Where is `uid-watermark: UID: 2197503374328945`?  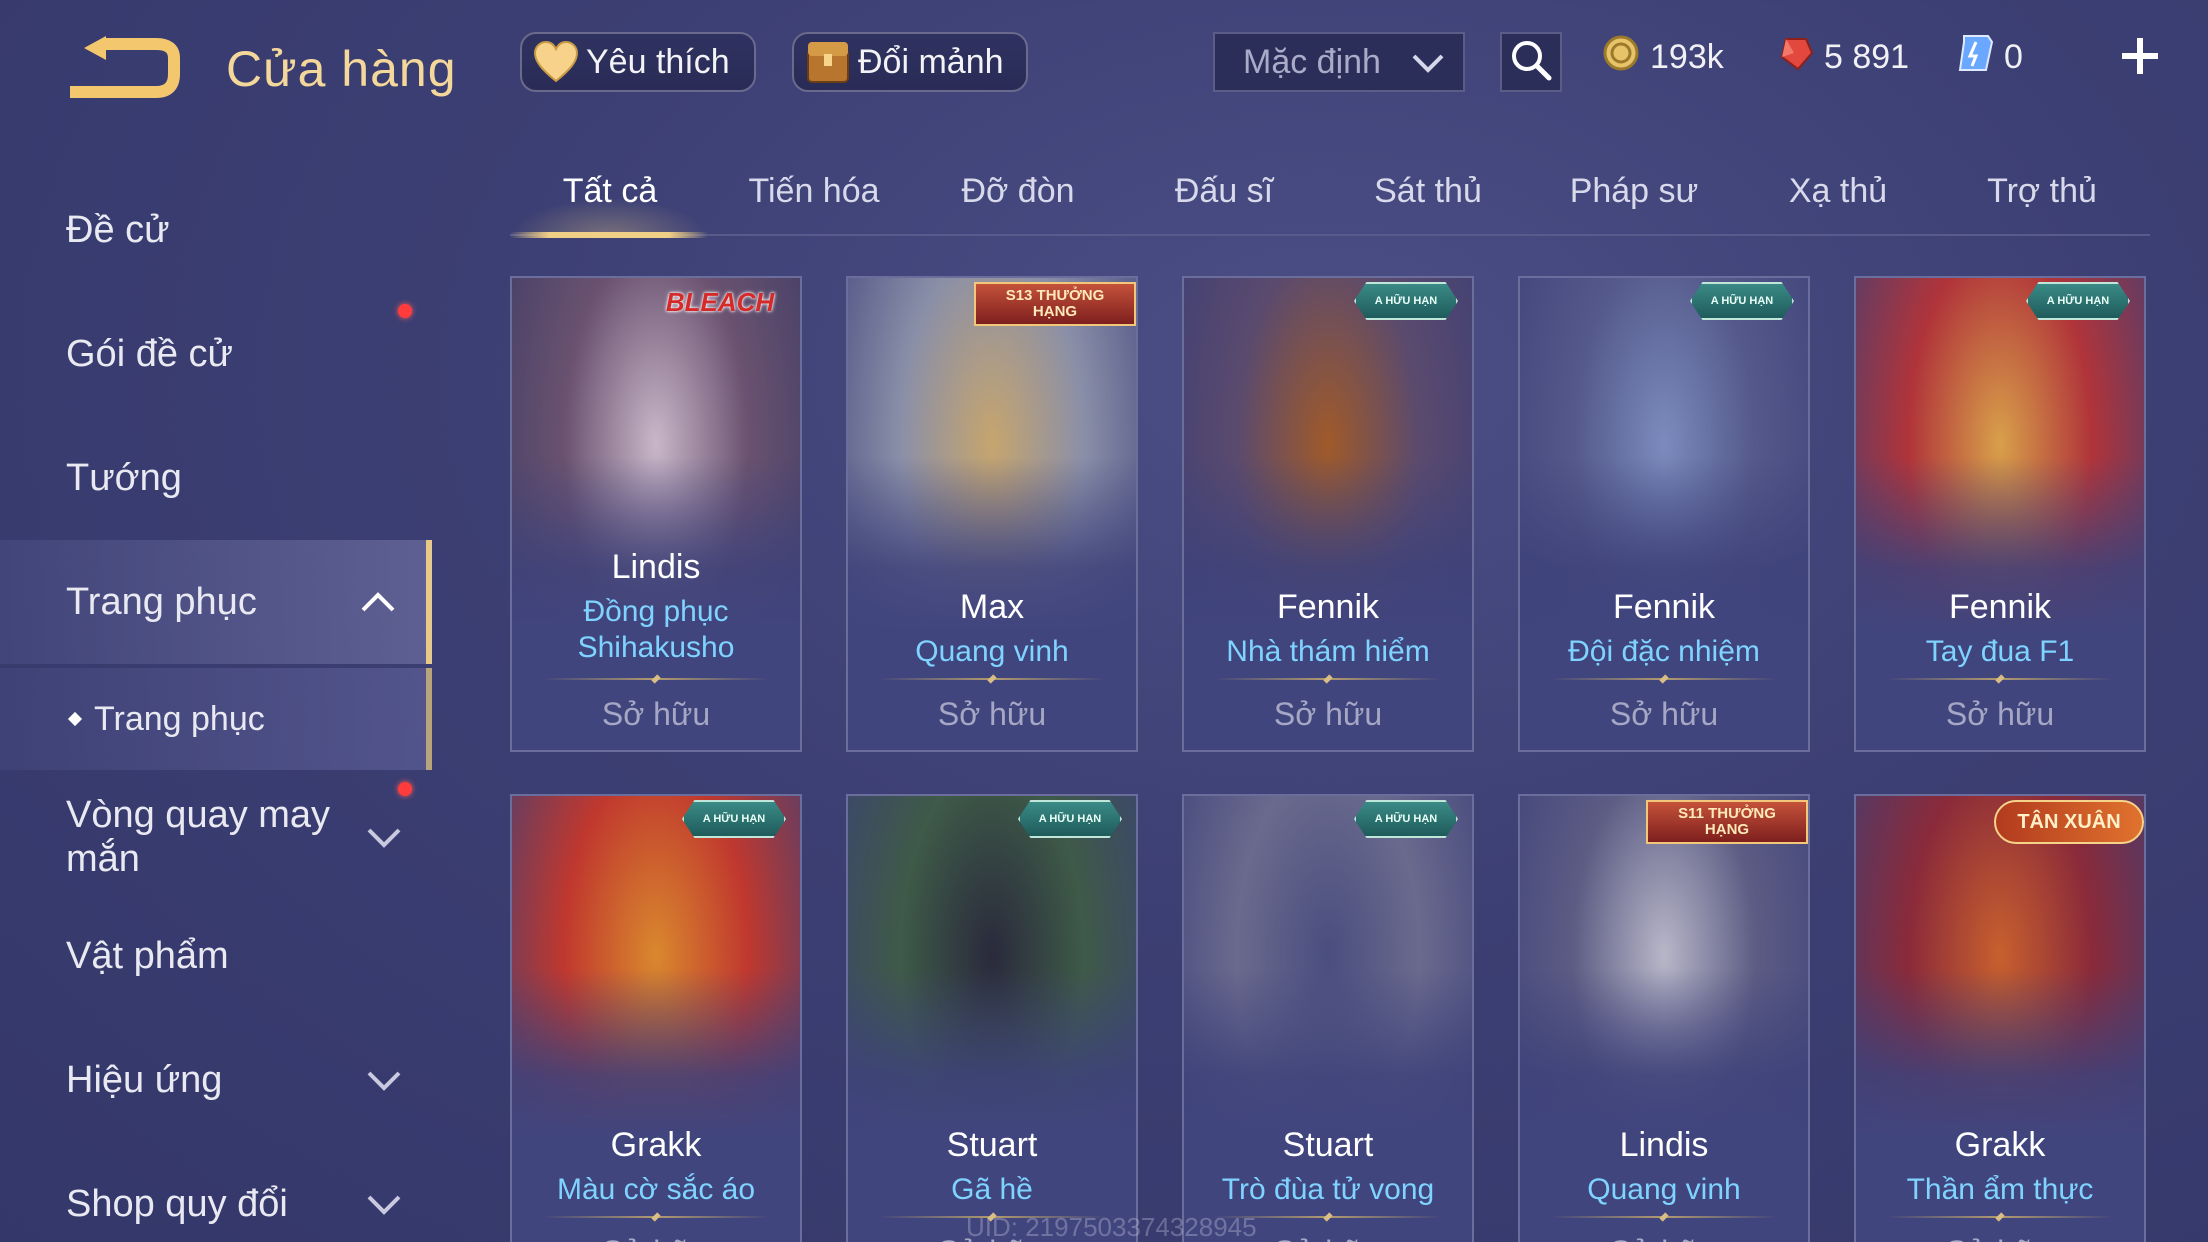
uid-watermark: UID: 2197503374328945 is located at coordinates (1111, 1227).